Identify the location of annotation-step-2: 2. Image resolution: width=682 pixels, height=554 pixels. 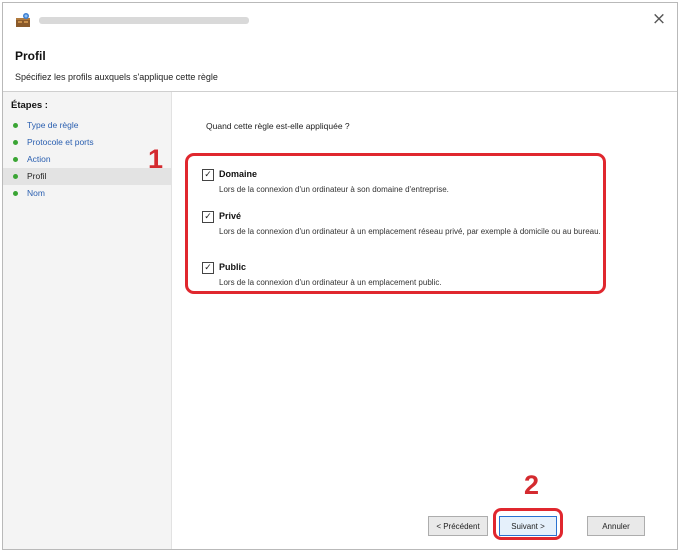
(532, 485).